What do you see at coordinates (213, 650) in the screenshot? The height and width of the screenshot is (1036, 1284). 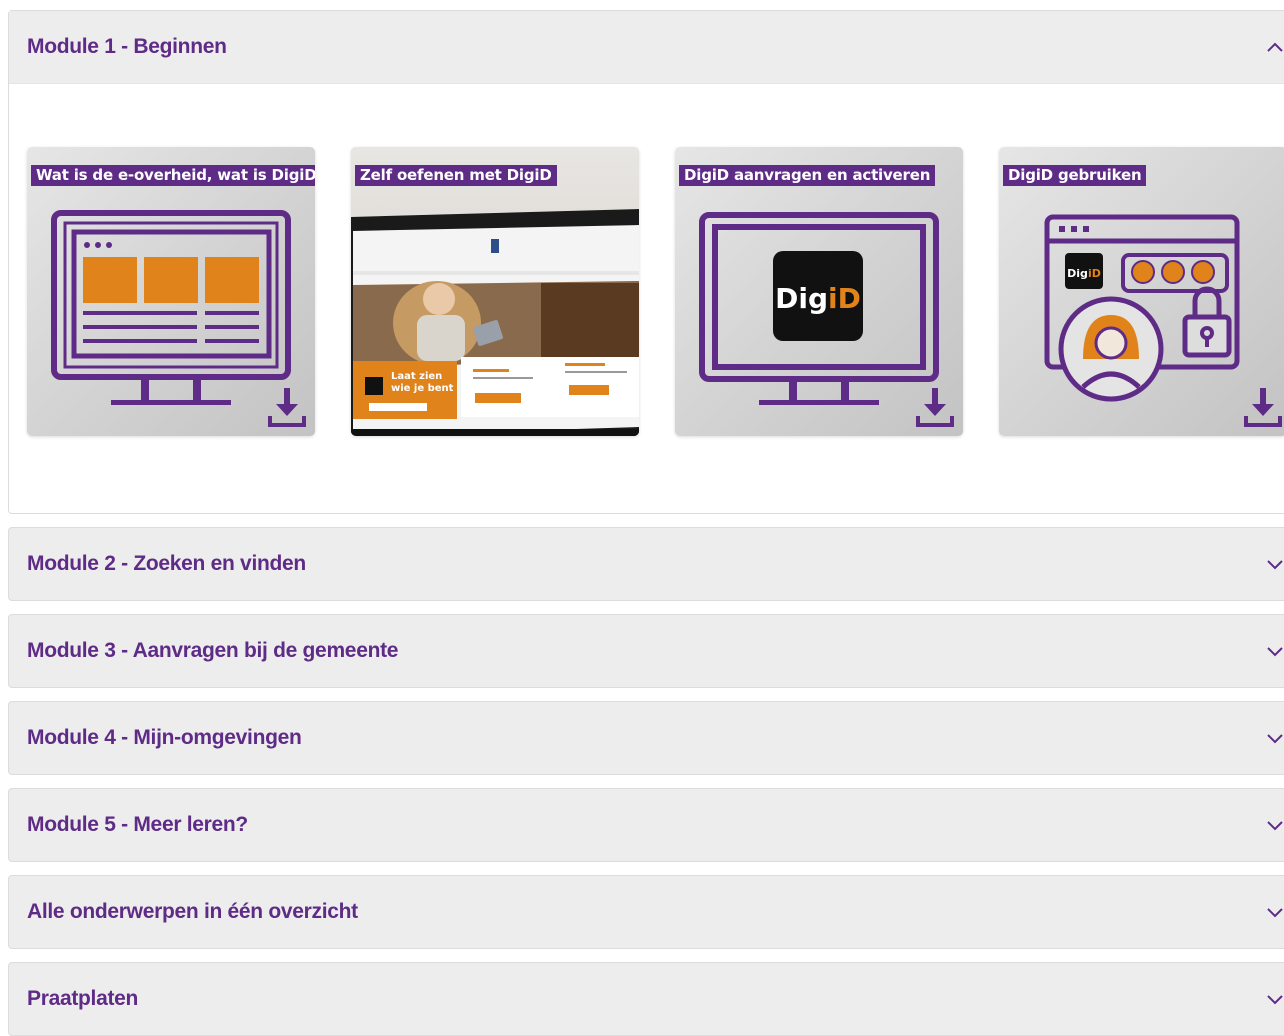 I see `accordion-title: Module 3 - Aanvragen bij de gemeente` at bounding box center [213, 650].